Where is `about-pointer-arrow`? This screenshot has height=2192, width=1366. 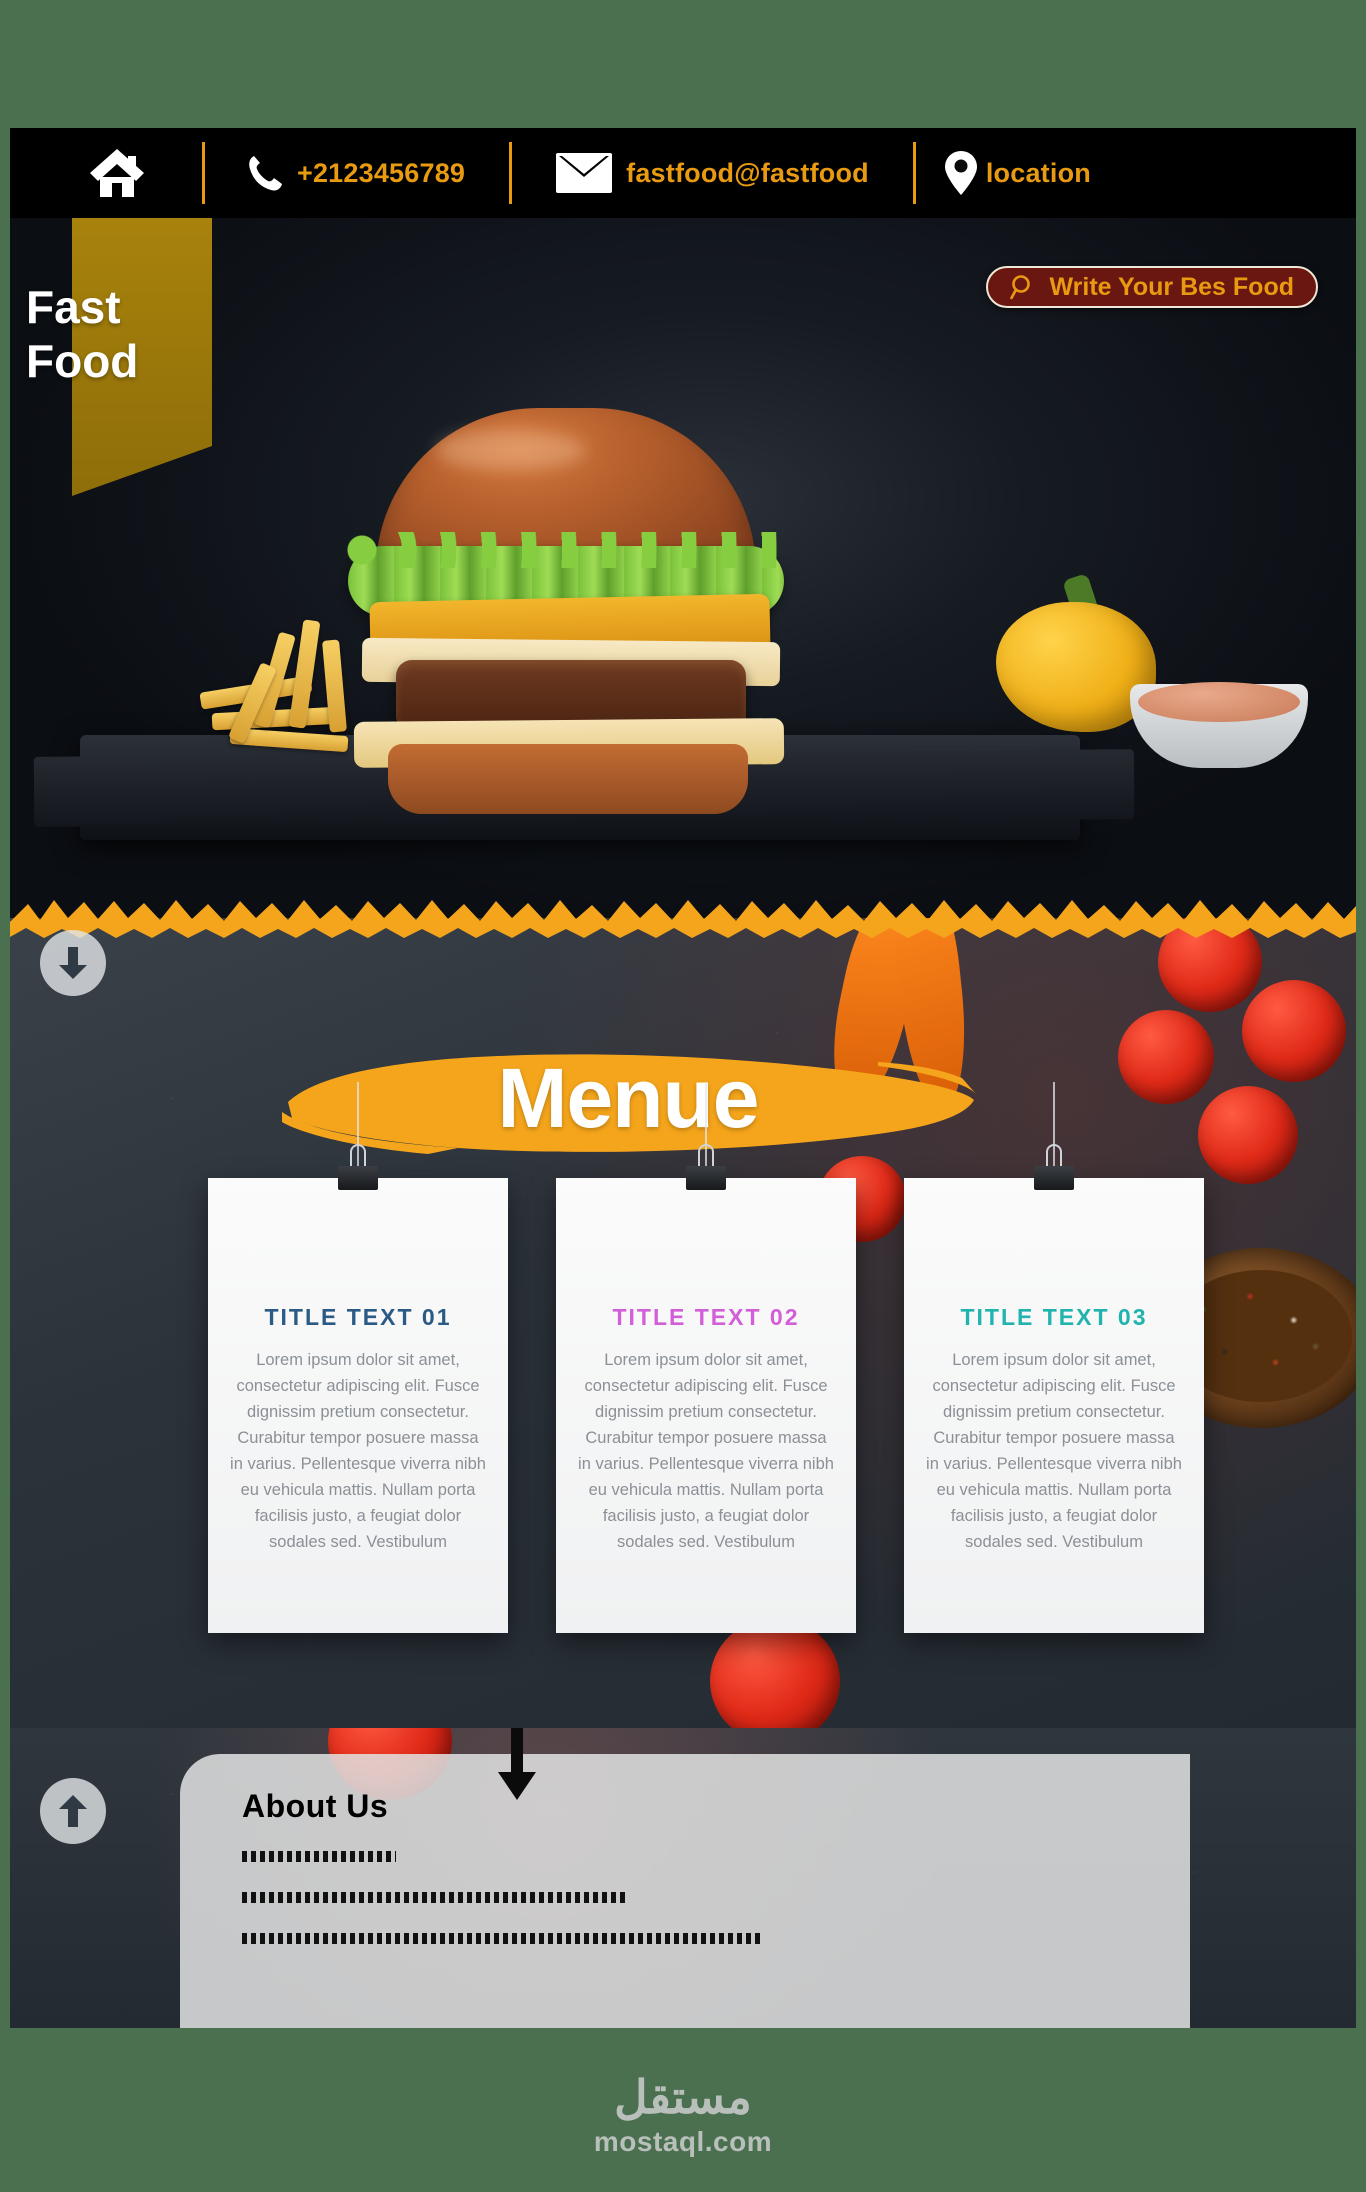 about-pointer-arrow is located at coordinates (517, 1769).